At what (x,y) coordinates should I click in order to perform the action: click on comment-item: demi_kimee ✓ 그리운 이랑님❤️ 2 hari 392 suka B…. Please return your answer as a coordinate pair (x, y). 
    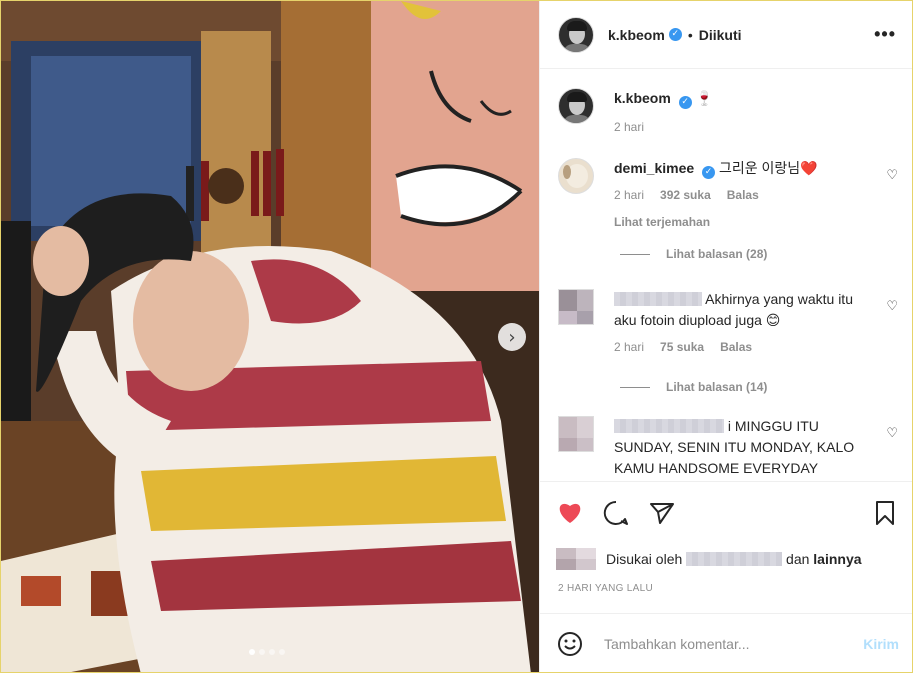
    Looking at the image, I should click on (728, 195).